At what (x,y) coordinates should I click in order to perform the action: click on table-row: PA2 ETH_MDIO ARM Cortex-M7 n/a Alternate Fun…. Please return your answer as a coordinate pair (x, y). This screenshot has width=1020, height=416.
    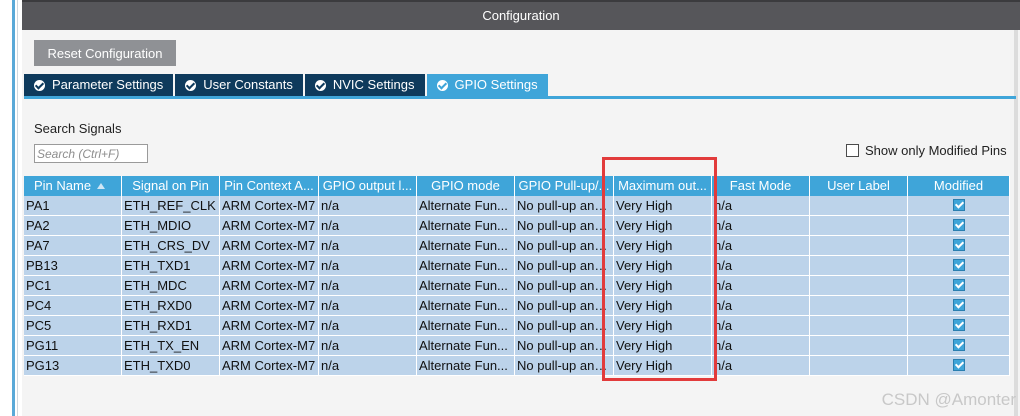
    Looking at the image, I should click on (517, 226).